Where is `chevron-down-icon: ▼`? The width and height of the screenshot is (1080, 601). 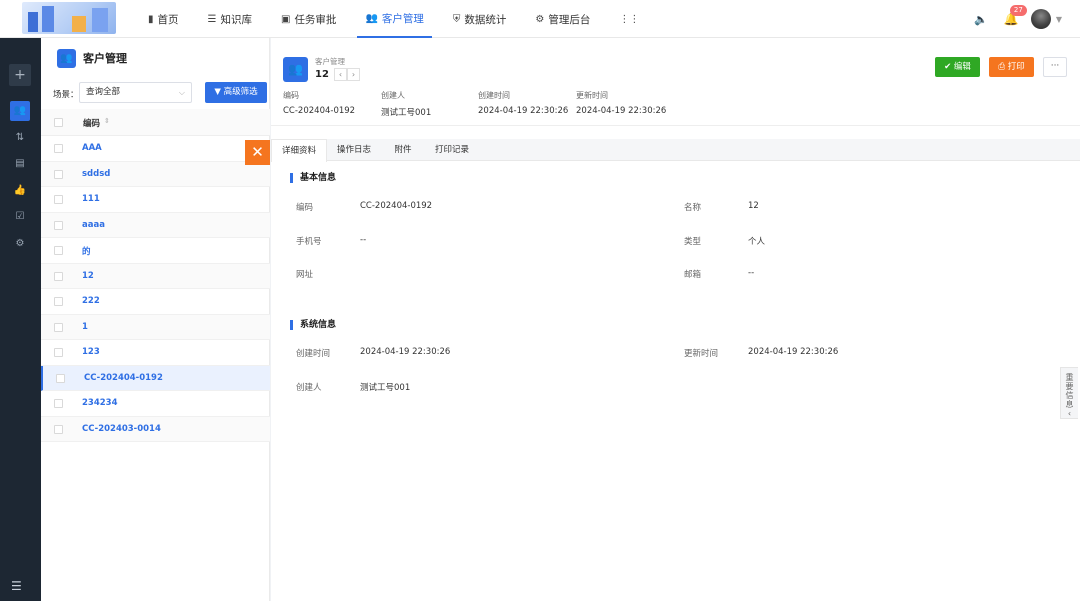
chevron-down-icon: ▼ is located at coordinates (1059, 19).